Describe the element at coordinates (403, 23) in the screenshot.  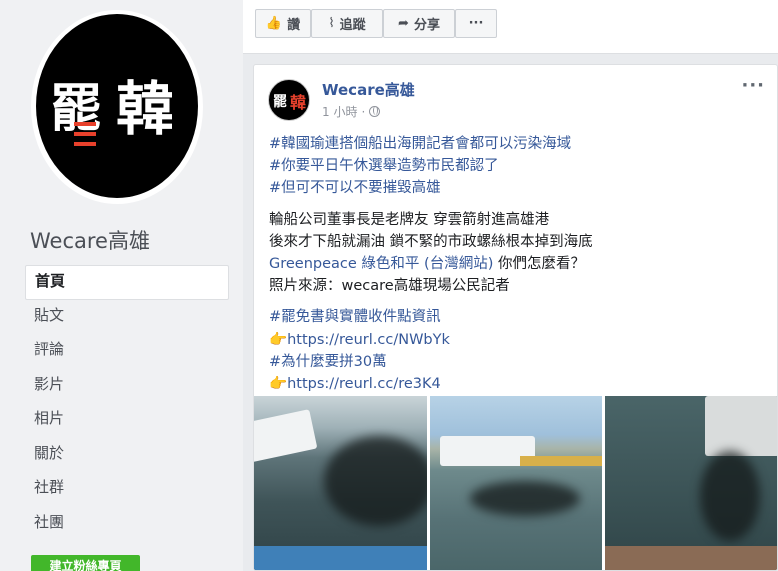
I see `share-arrow-icon: ➦` at that location.